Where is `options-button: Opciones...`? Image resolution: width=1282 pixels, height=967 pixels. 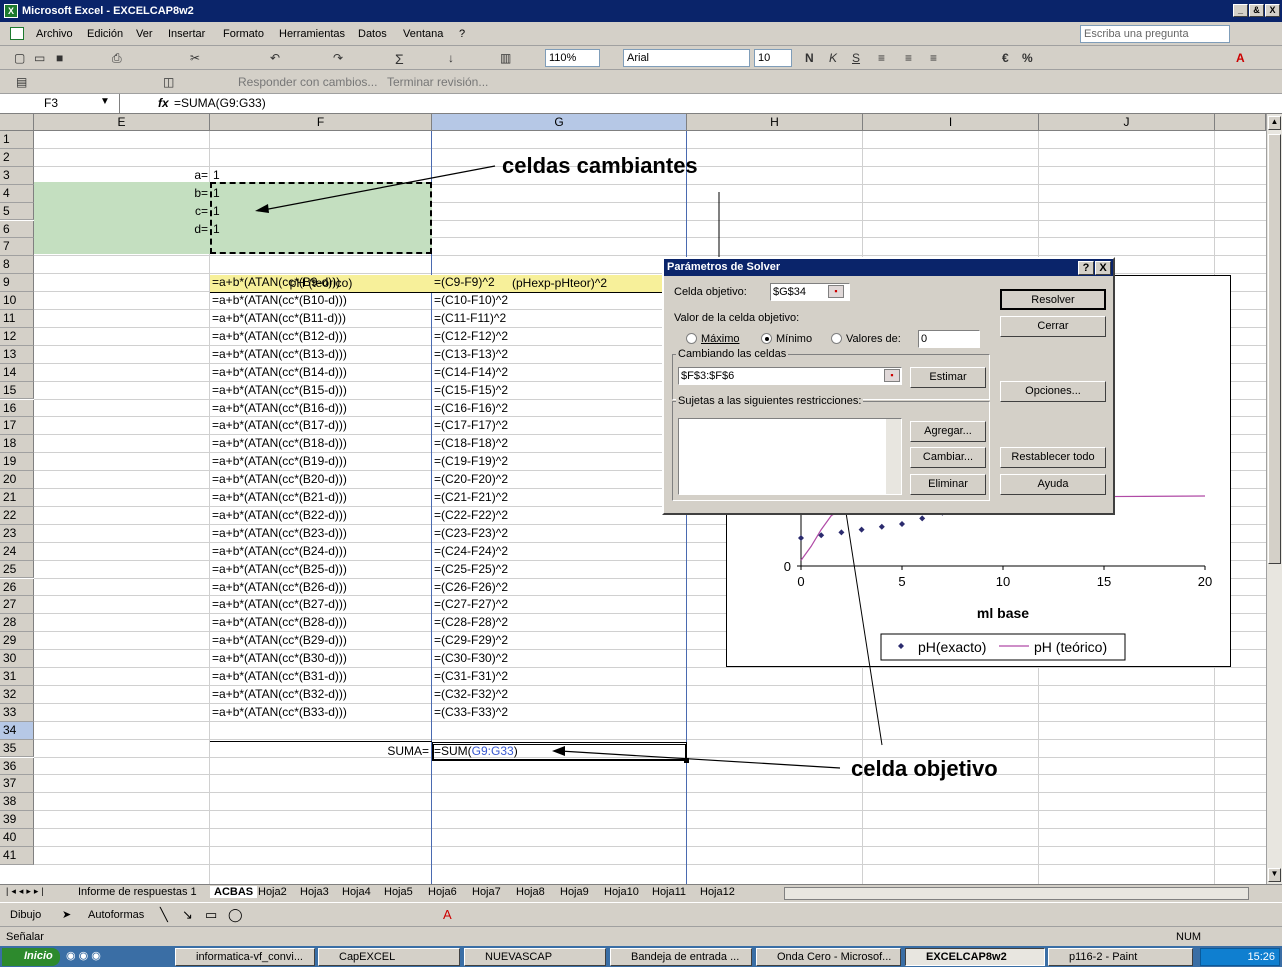 options-button: Opciones... is located at coordinates (1053, 391).